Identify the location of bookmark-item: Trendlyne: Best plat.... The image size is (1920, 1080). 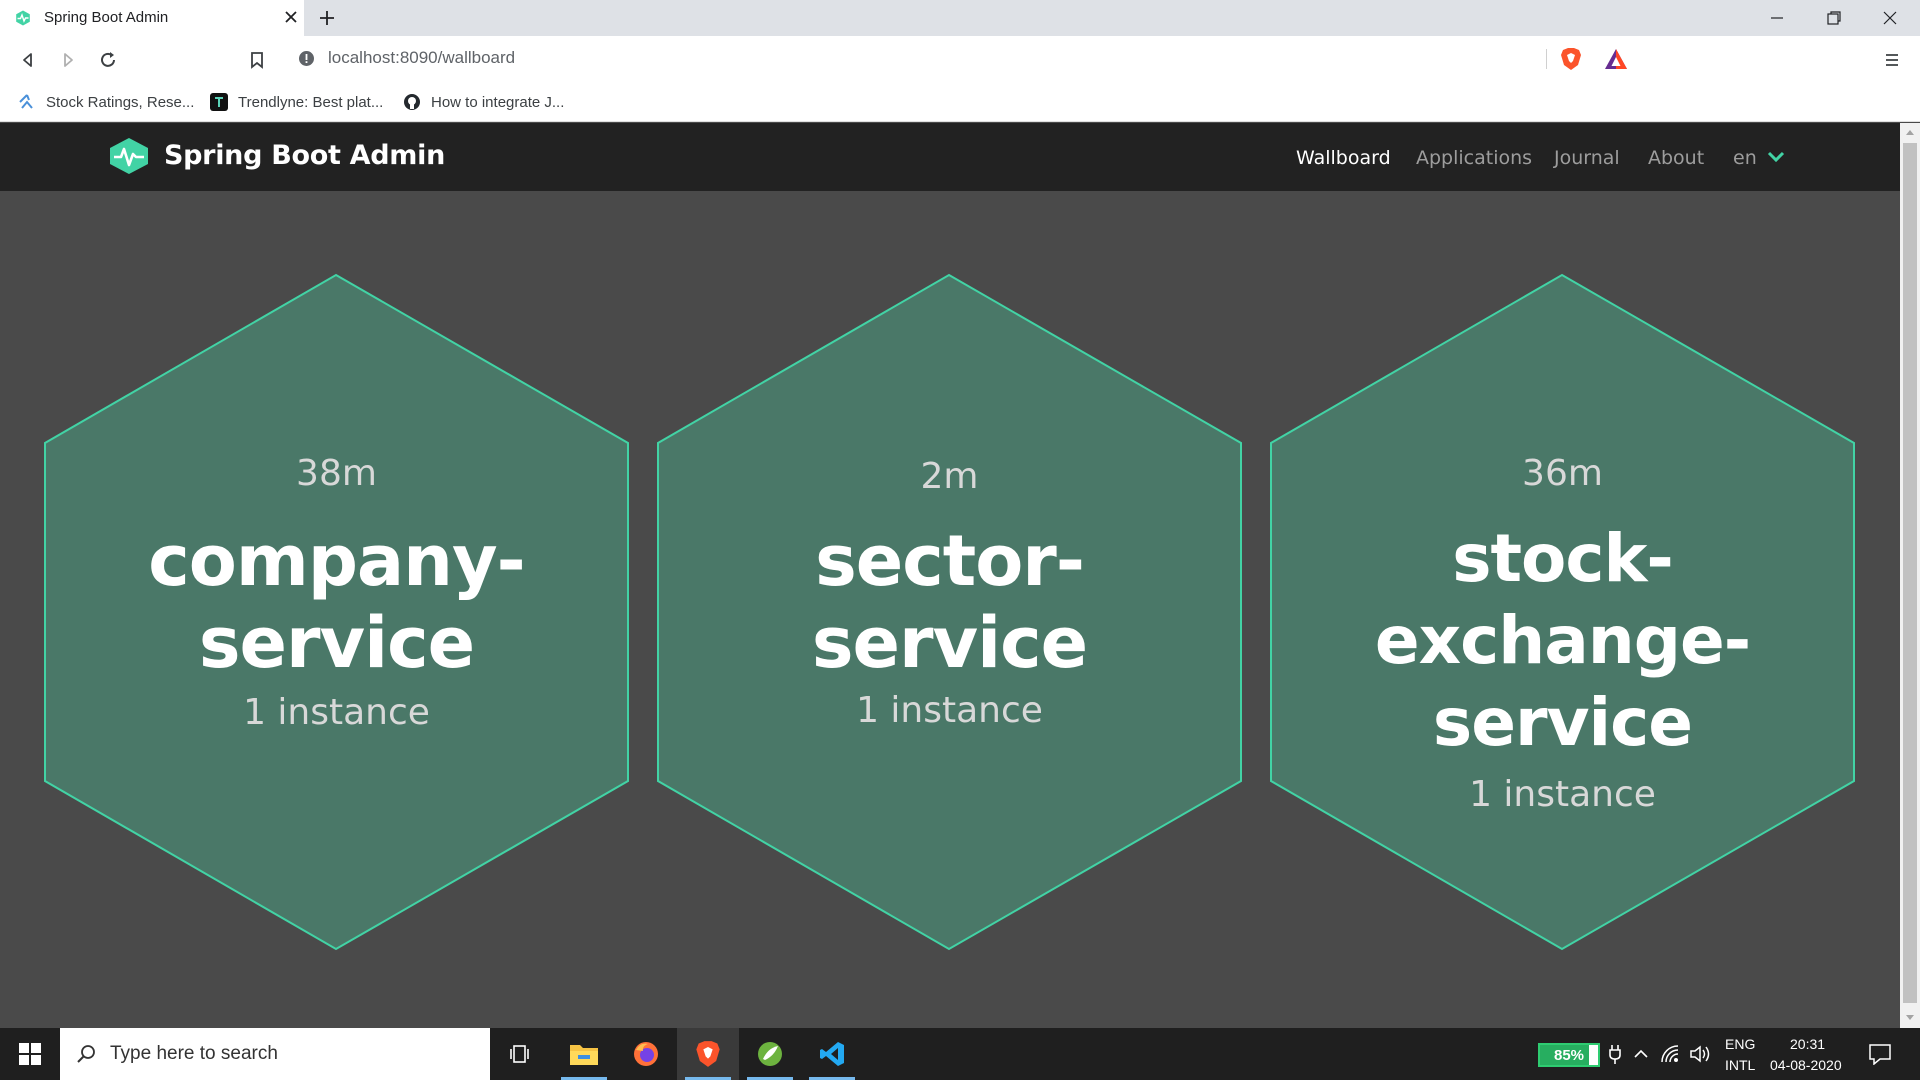
(296, 102).